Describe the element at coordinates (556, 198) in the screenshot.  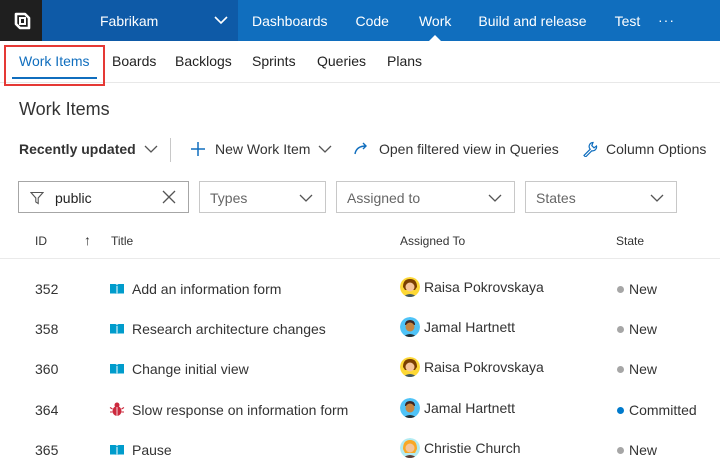
I see `states-filter-label: States` at that location.